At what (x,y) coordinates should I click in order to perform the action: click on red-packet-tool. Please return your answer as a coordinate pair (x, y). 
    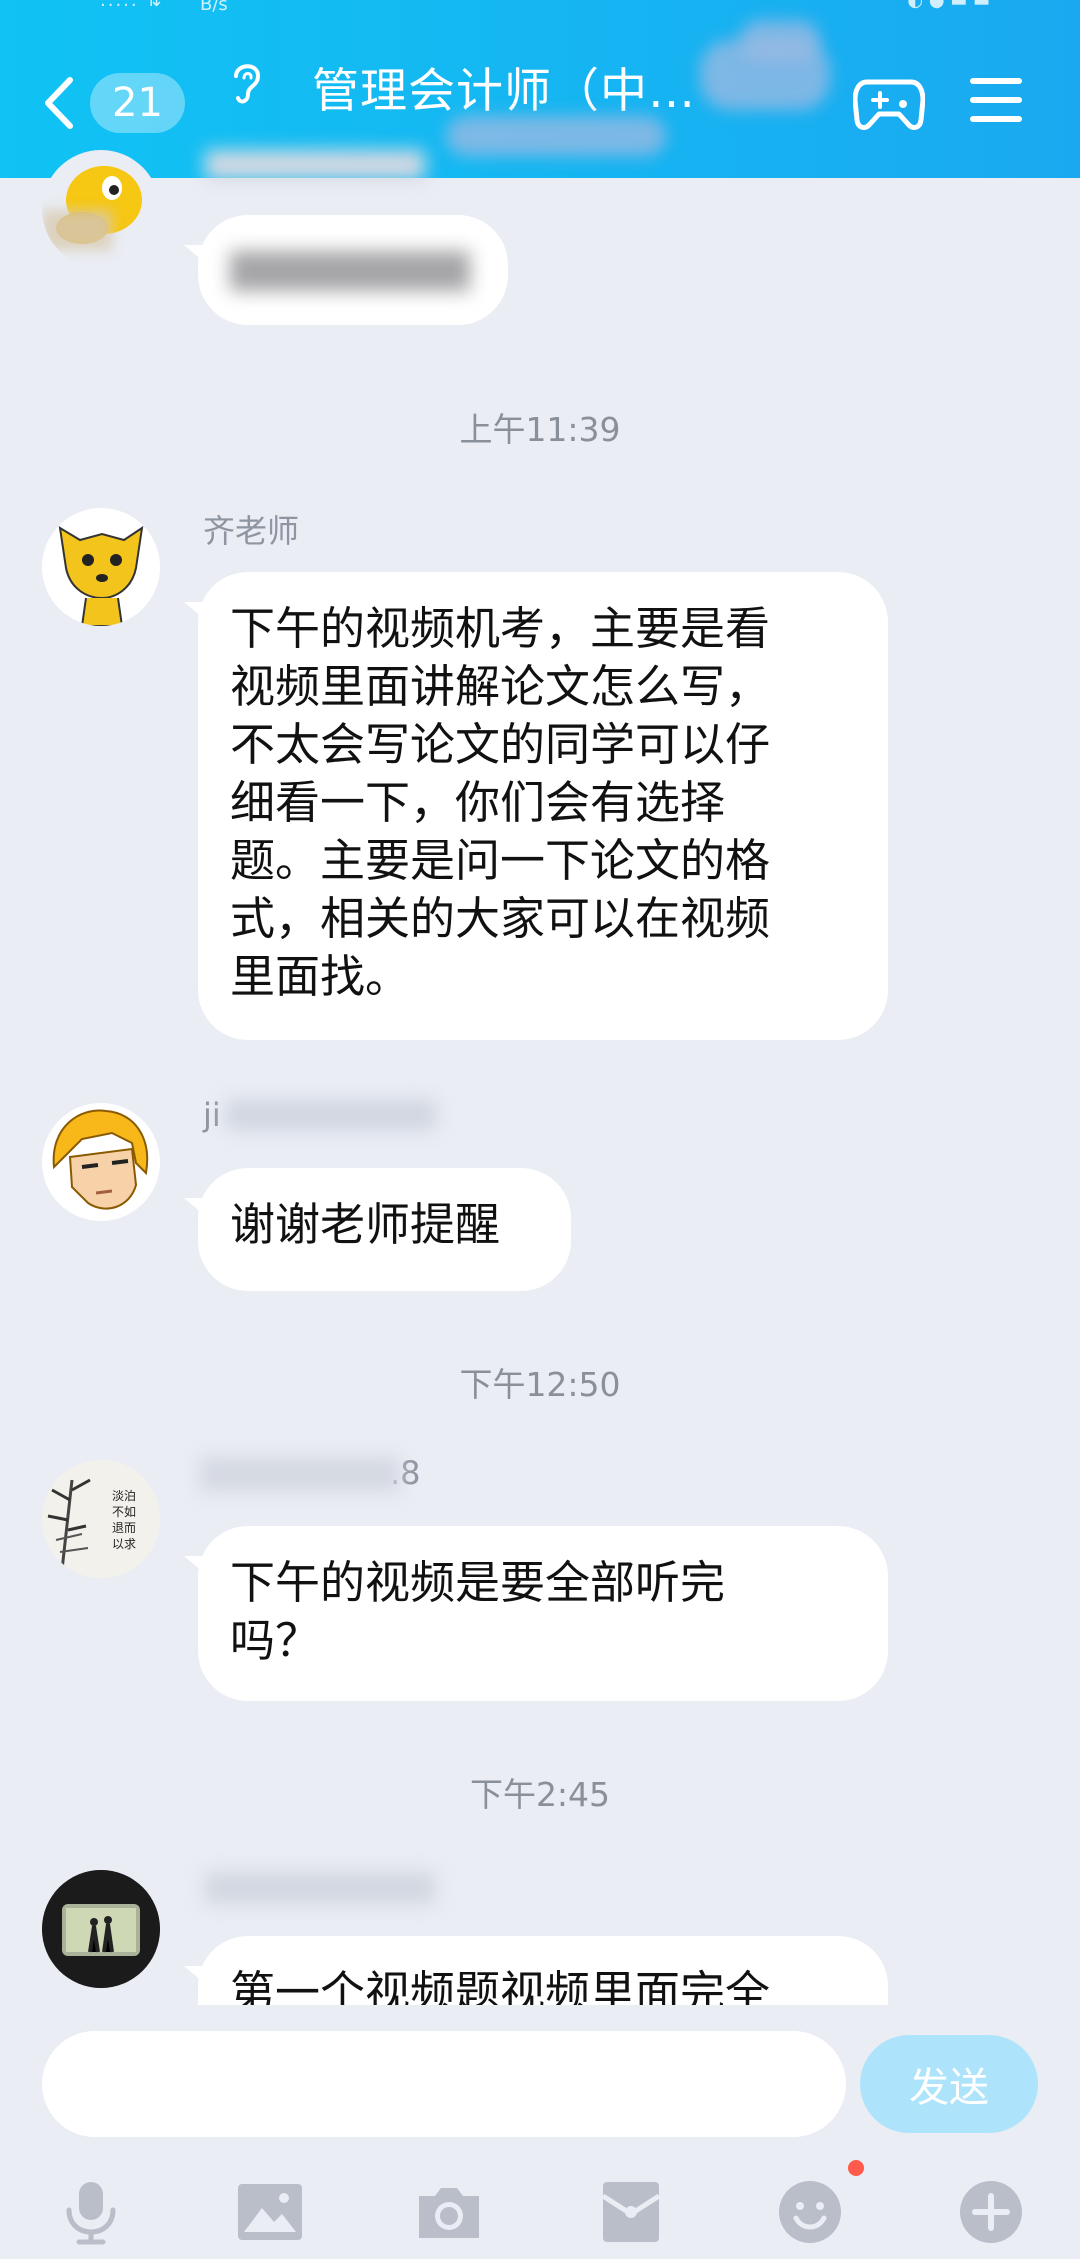
    Looking at the image, I should click on (631, 2212).